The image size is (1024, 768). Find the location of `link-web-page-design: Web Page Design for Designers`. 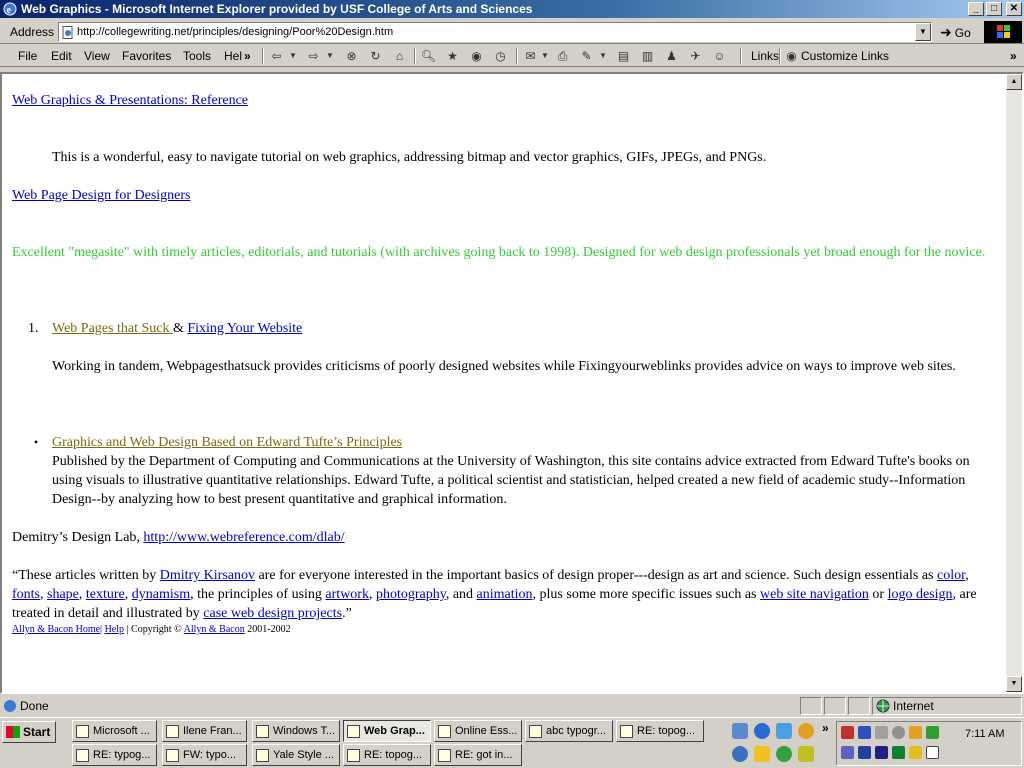

link-web-page-design: Web Page Design for Designers is located at coordinates (101, 195).